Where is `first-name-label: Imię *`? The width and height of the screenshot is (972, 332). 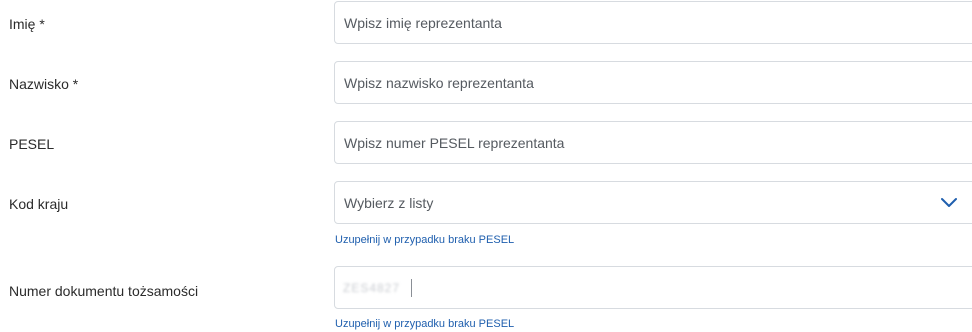
first-name-label: Imię * is located at coordinates (27, 24).